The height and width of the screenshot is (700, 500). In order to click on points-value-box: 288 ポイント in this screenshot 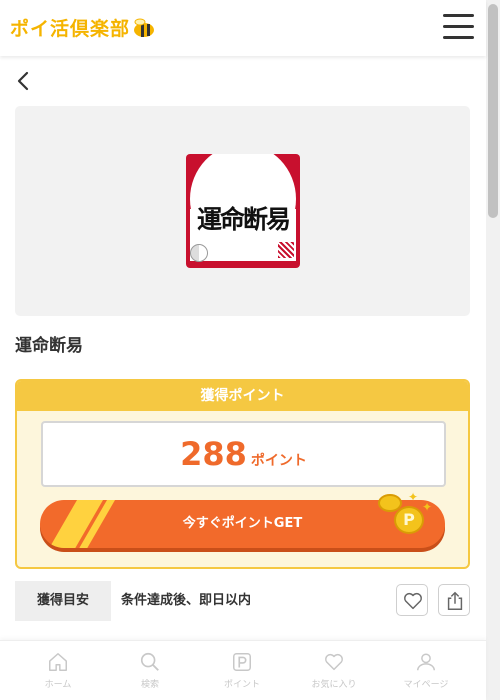, I will do `click(243, 454)`.